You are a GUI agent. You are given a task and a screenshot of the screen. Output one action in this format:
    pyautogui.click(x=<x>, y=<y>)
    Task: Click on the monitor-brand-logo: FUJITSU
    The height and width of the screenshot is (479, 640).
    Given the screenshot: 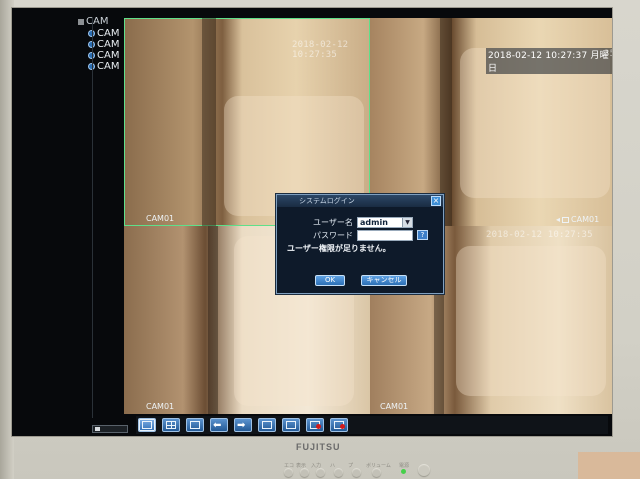 What is the action you would take?
    pyautogui.click(x=318, y=447)
    